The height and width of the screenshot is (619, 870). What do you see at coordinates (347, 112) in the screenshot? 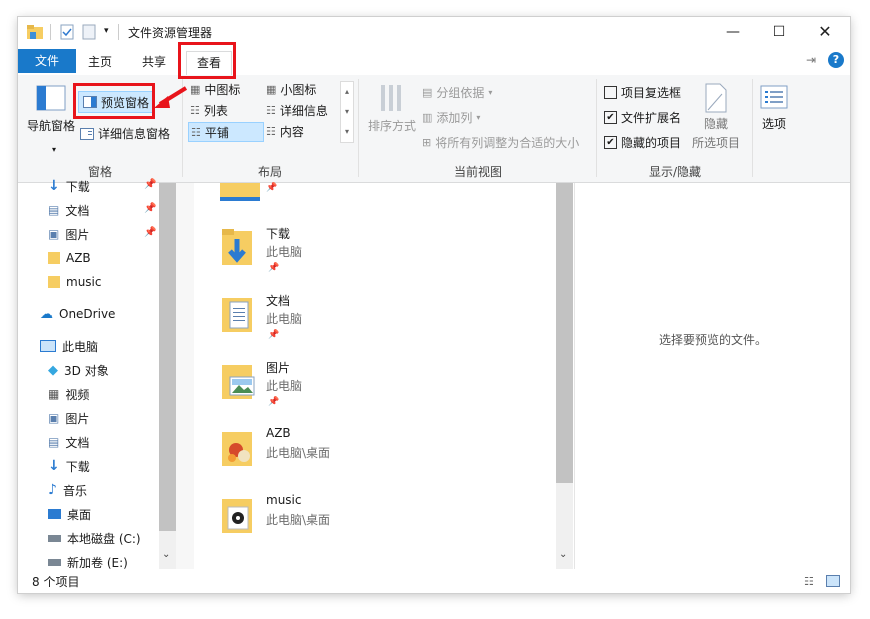
I see `layout-gallery-scroll: ▴ ▾ ▾` at bounding box center [347, 112].